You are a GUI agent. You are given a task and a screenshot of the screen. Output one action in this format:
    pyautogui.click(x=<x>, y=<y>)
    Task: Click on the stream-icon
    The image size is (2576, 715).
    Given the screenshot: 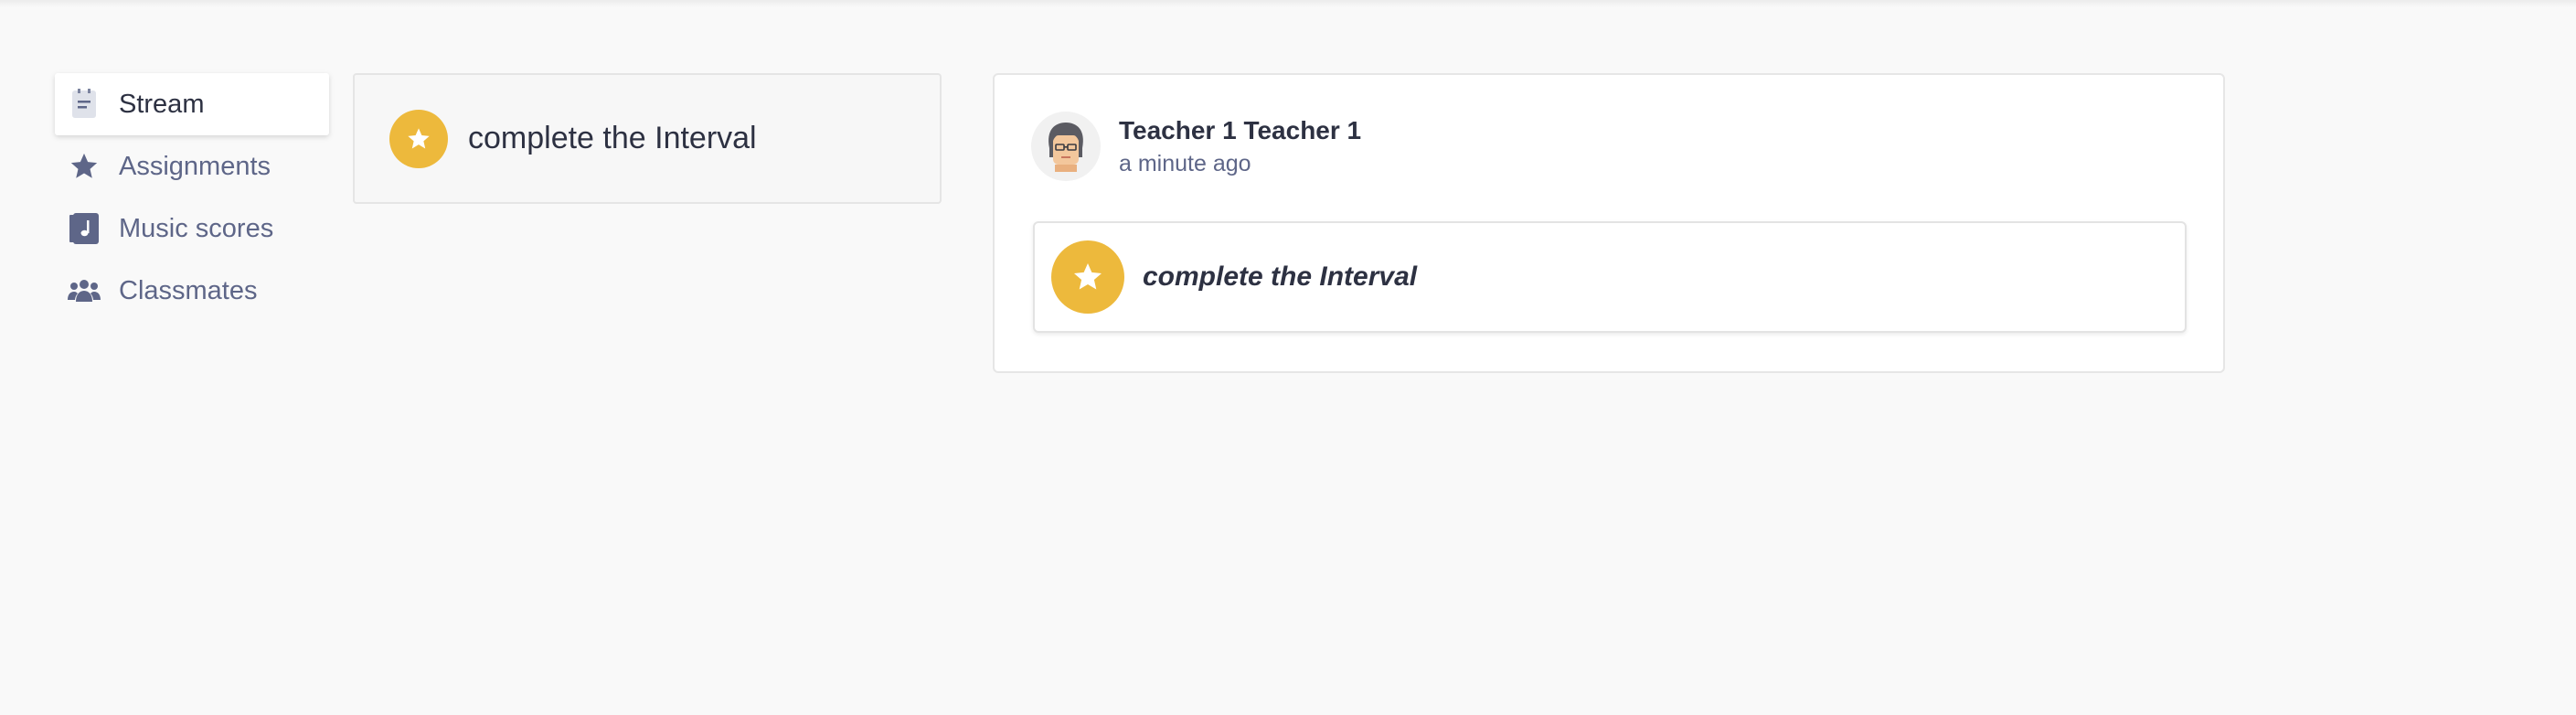 What is the action you would take?
    pyautogui.click(x=84, y=105)
    